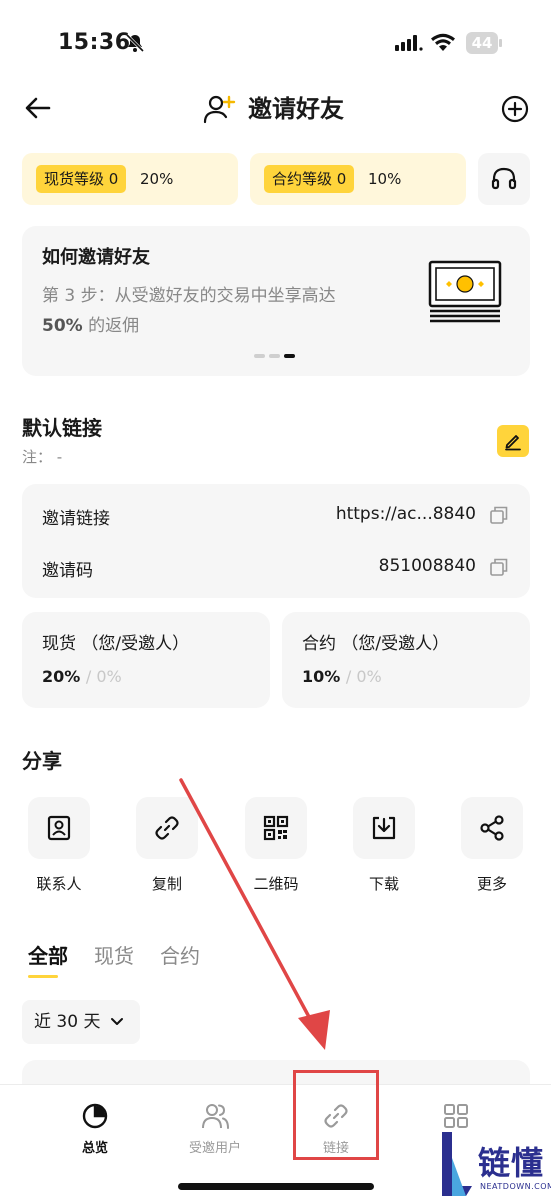 The image size is (551, 1200). Describe the element at coordinates (62, 428) in the screenshot. I see `default-link-title: 默认链接` at that location.